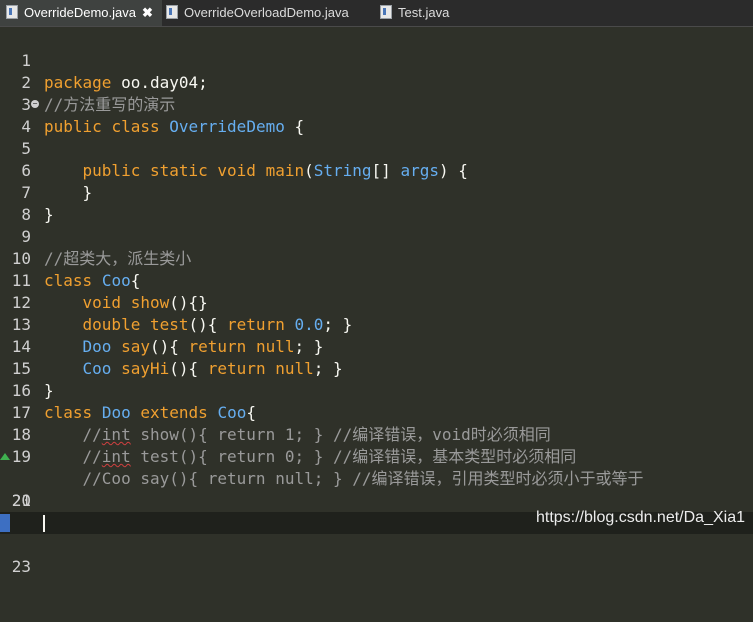 The width and height of the screenshot is (753, 622). What do you see at coordinates (147, 12) in the screenshot?
I see `close-icon: ✖` at bounding box center [147, 12].